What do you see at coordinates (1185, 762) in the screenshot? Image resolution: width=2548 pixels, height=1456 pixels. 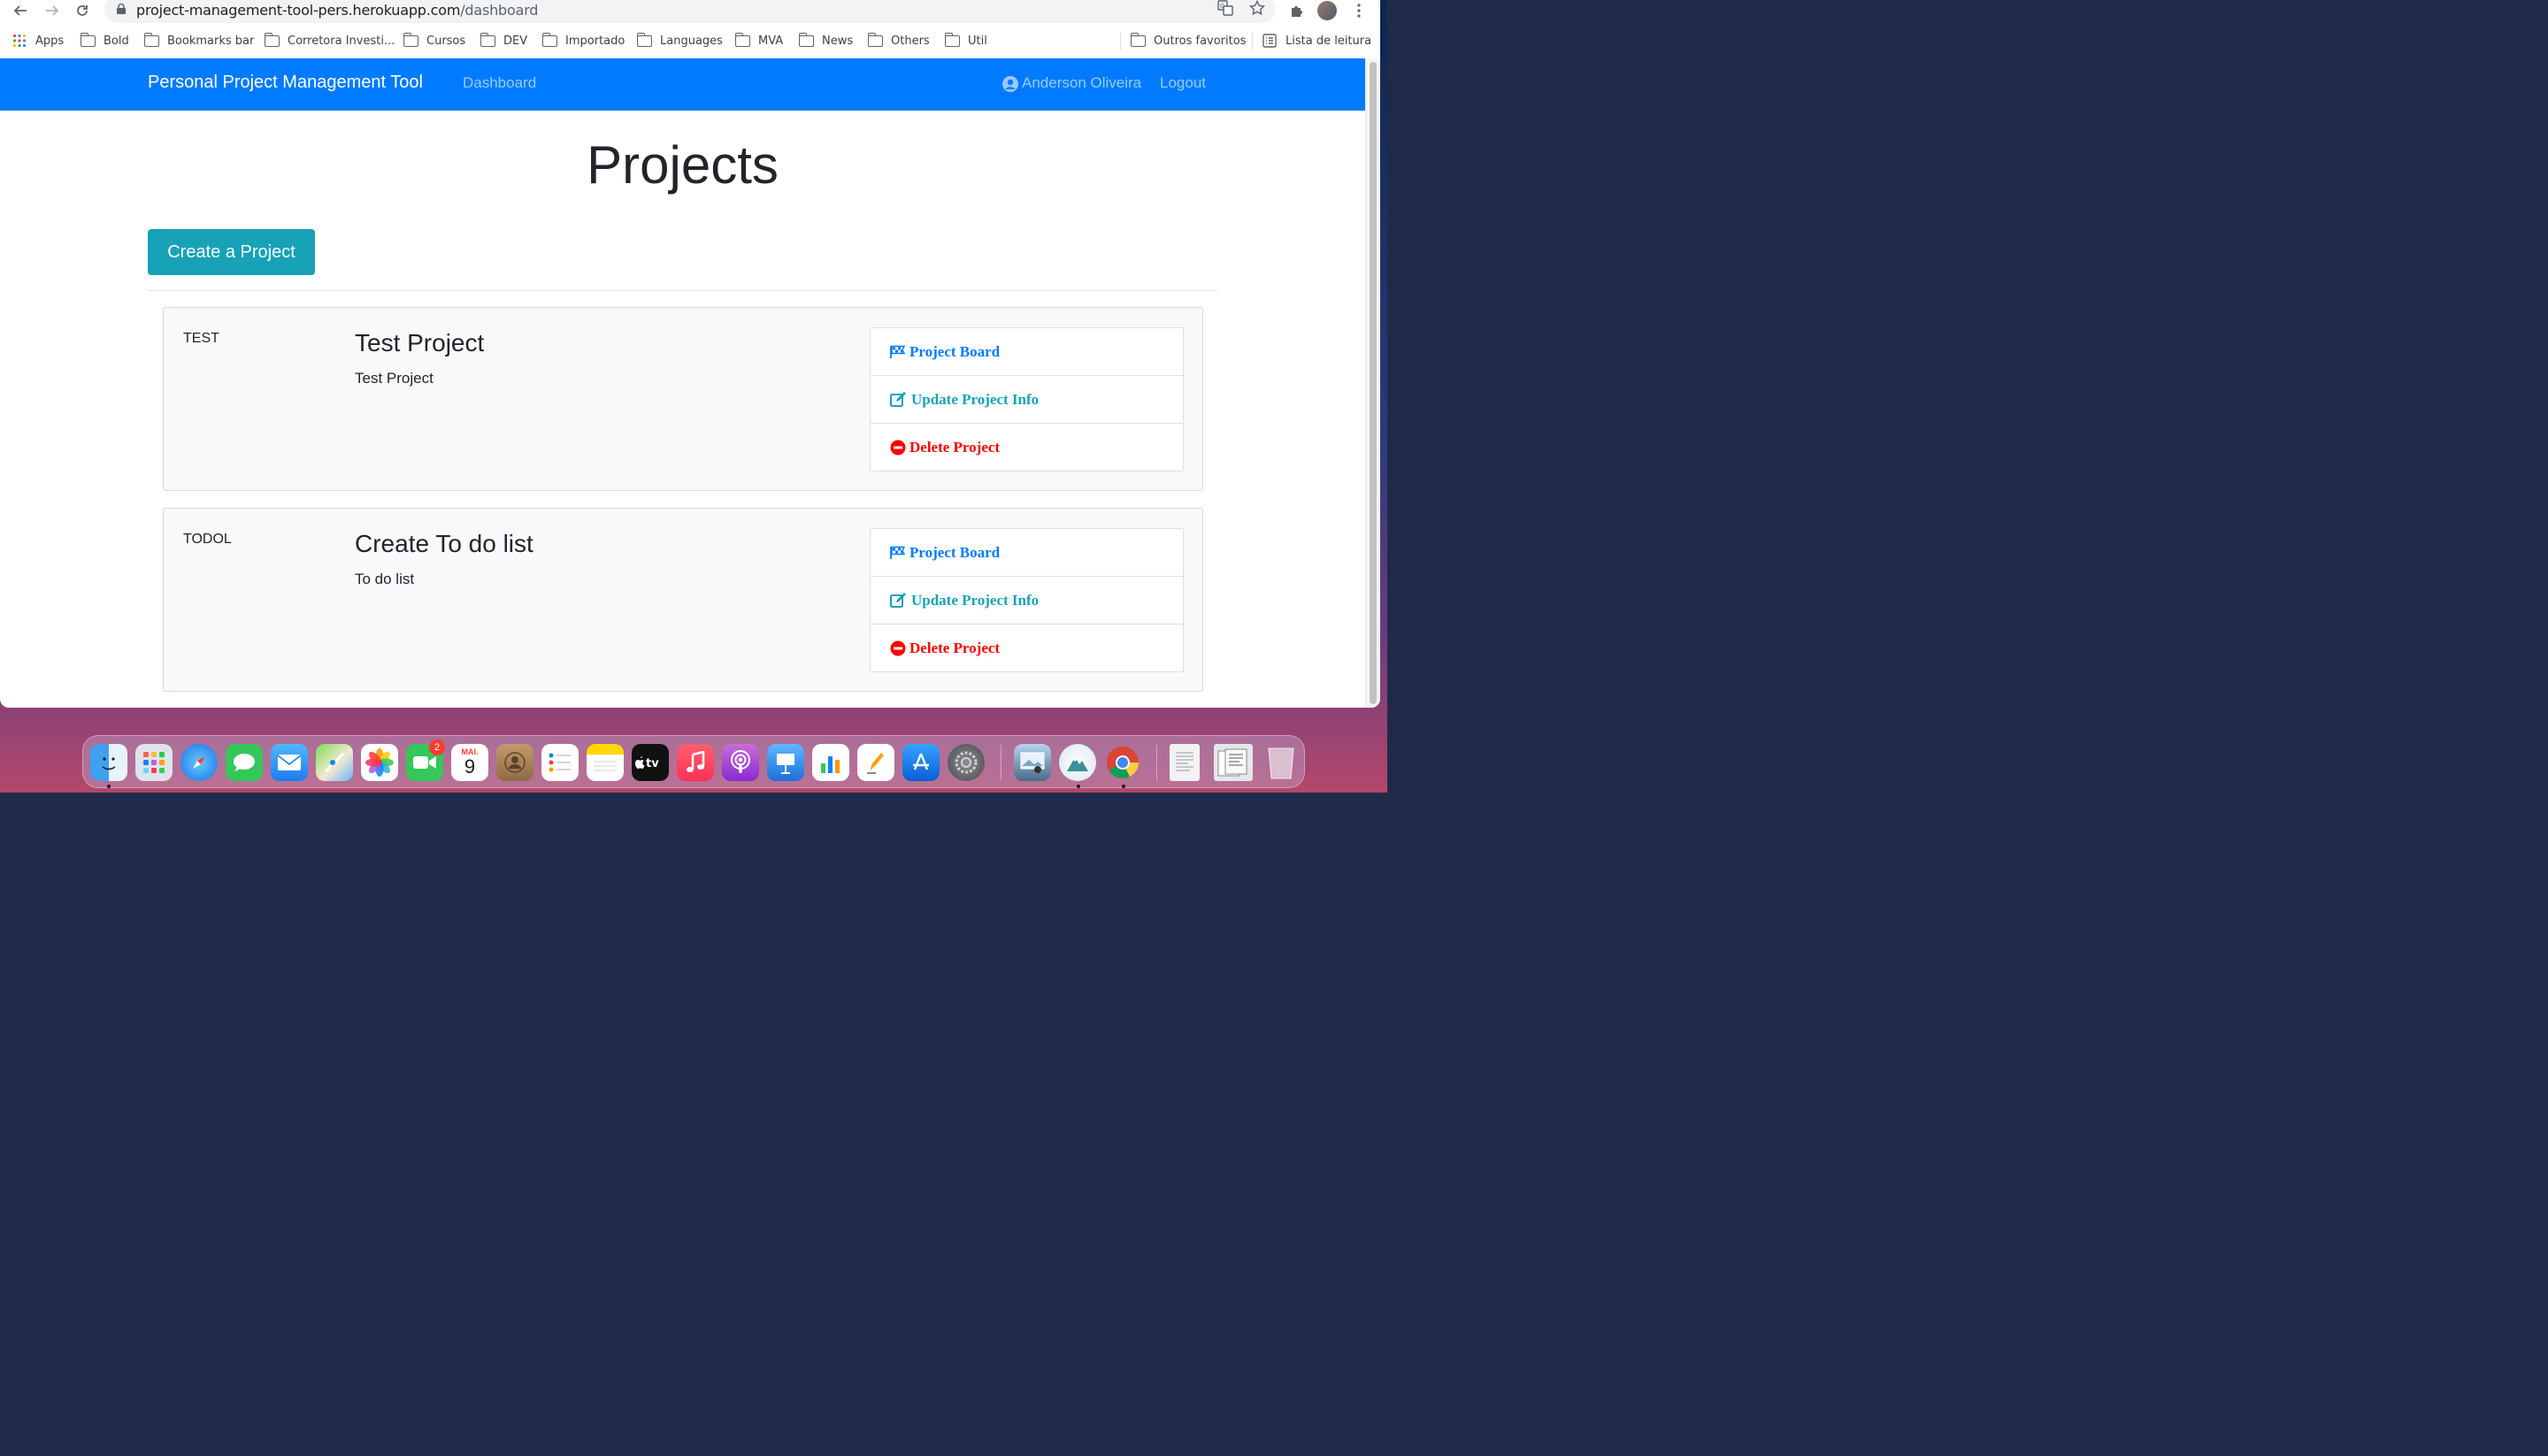 I see `pdf-document-icon` at bounding box center [1185, 762].